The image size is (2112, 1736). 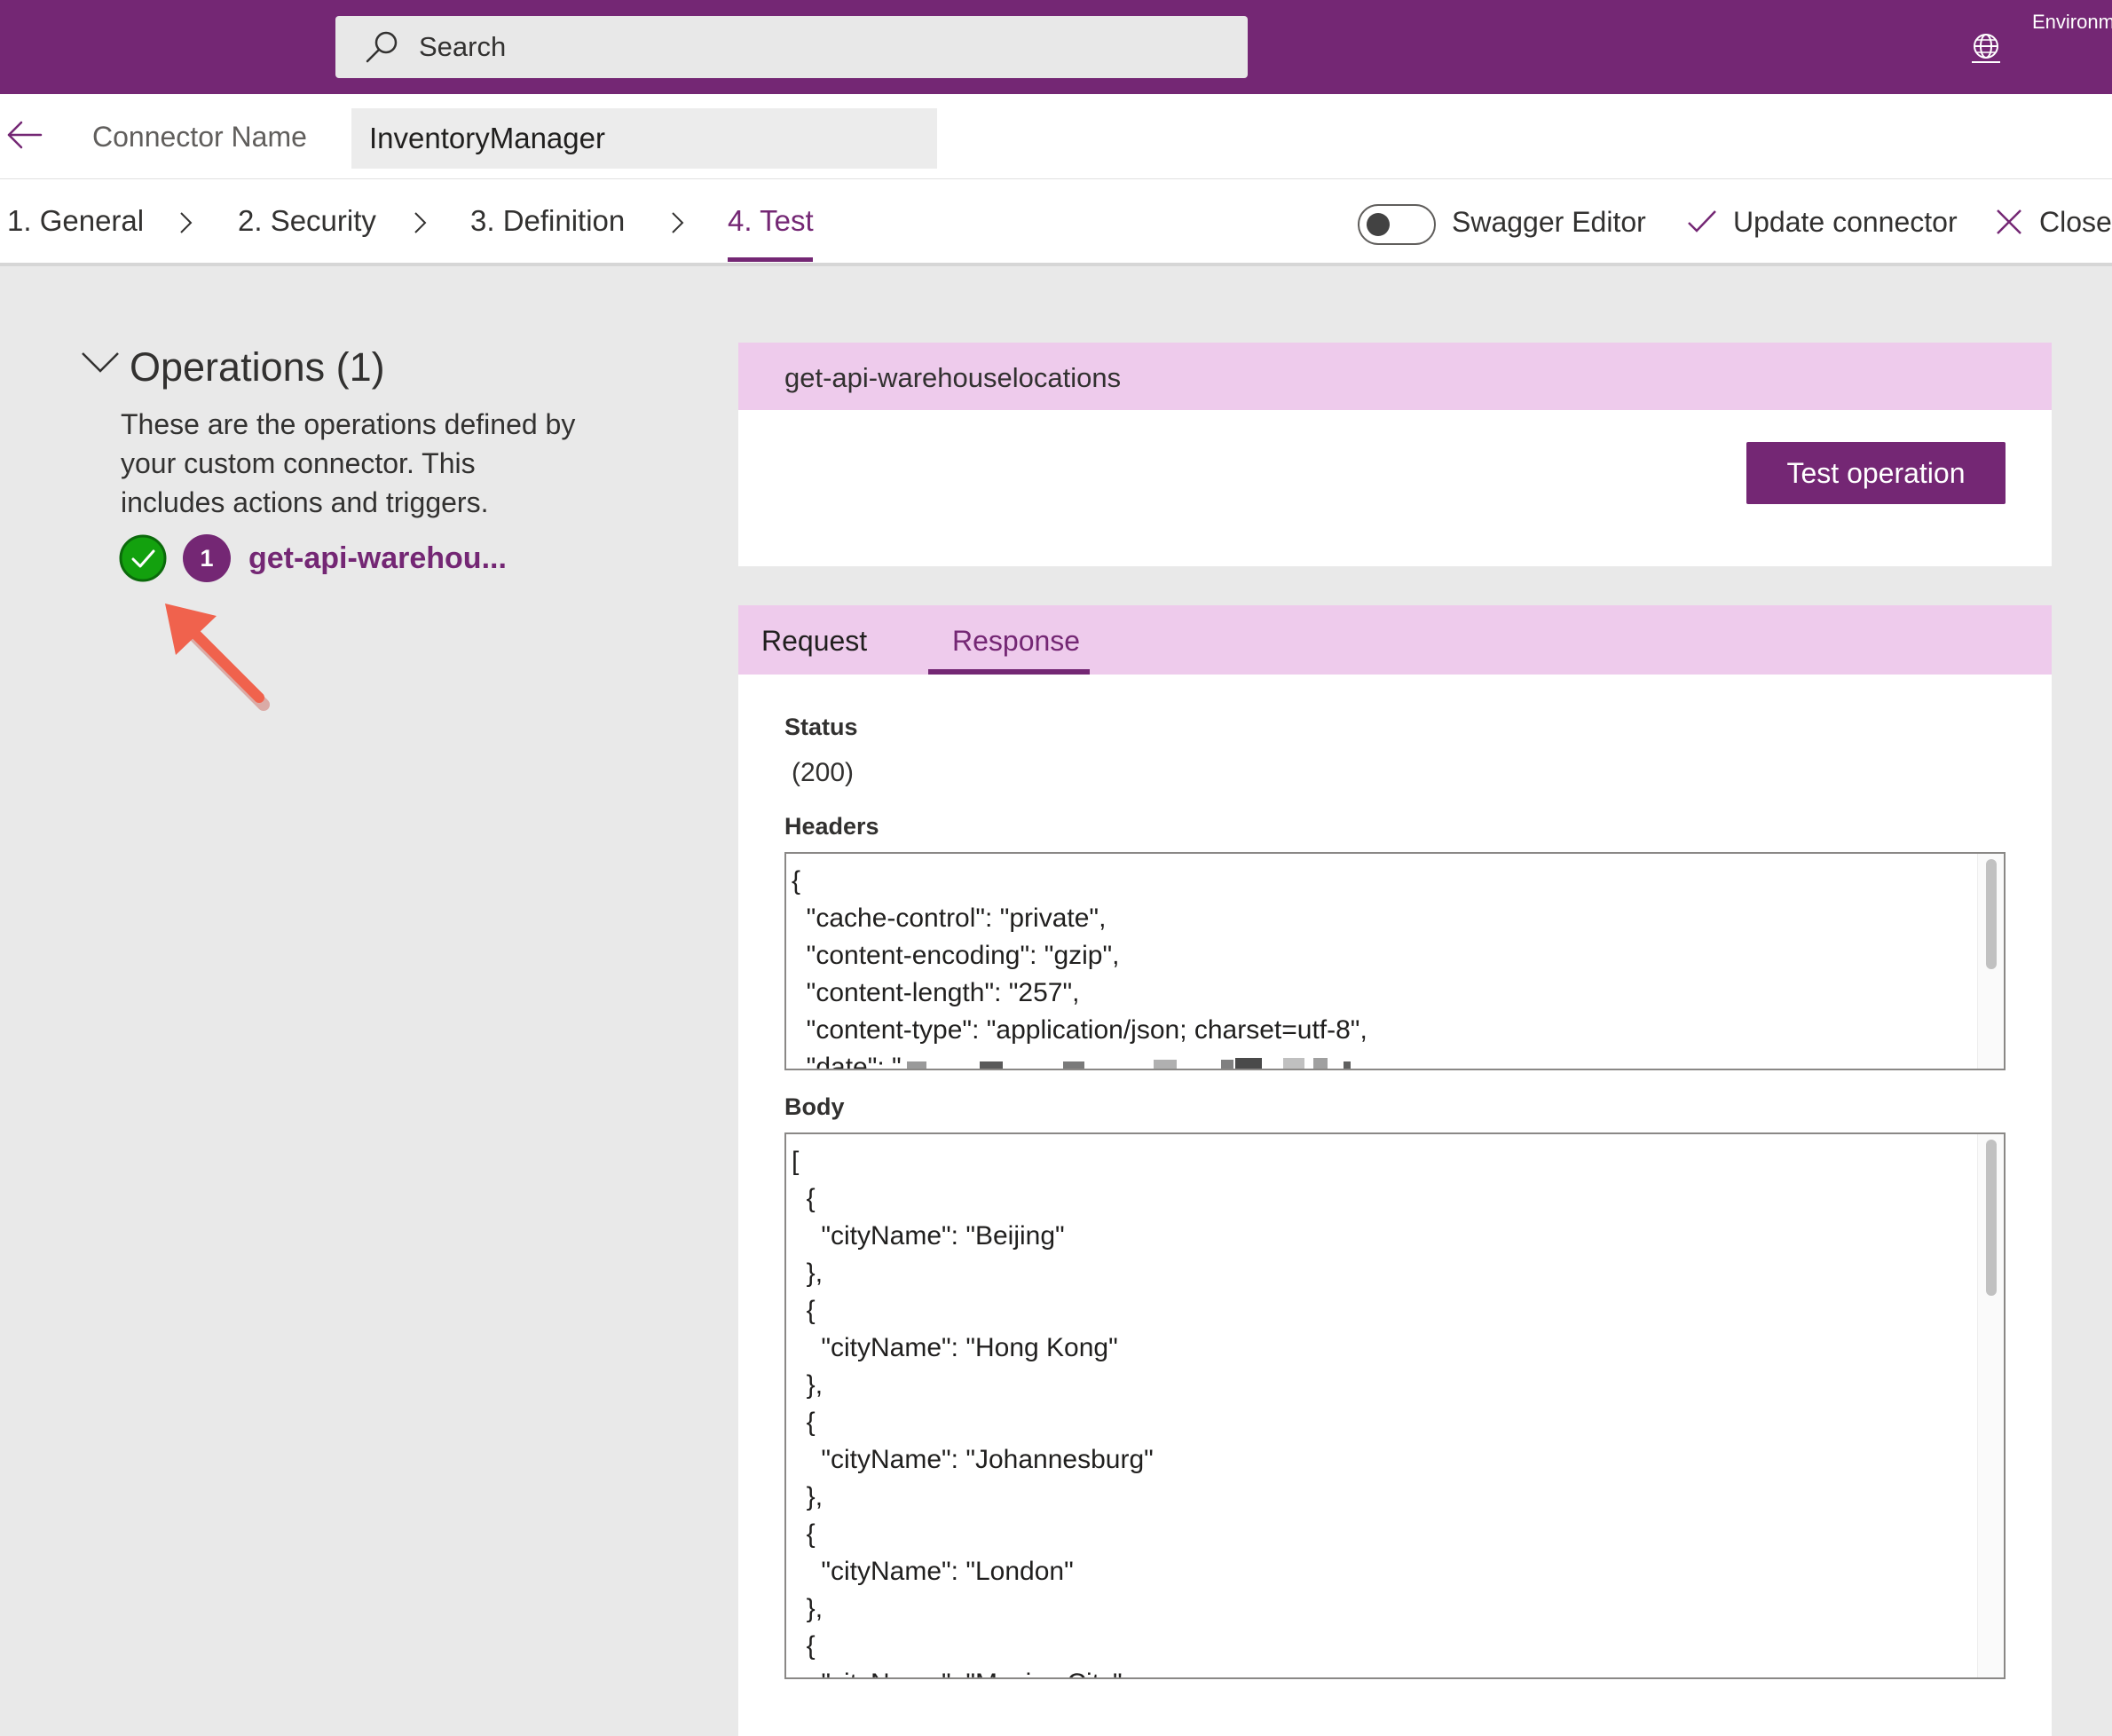 I want to click on operation-header: get-api-warehouselocations, so click(x=1395, y=376).